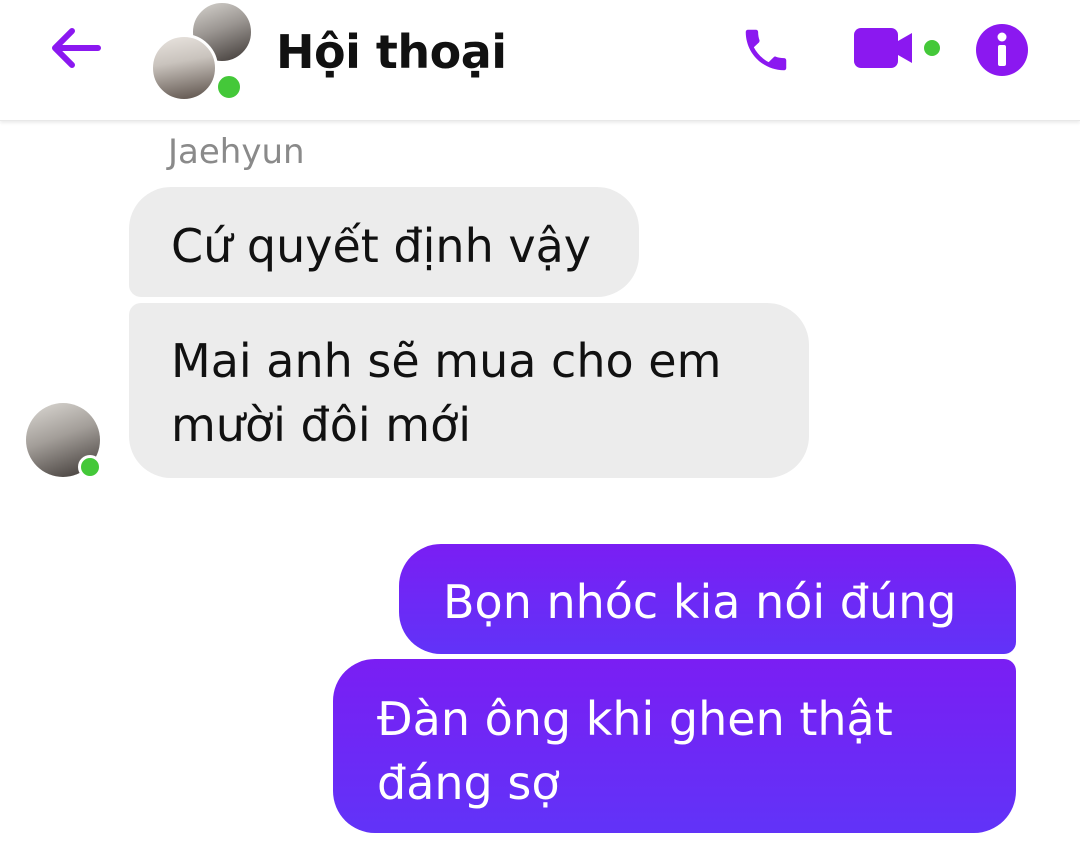 This screenshot has width=1080, height=867. I want to click on message-text: Bọn nhóc kia nói đúng, so click(700, 602).